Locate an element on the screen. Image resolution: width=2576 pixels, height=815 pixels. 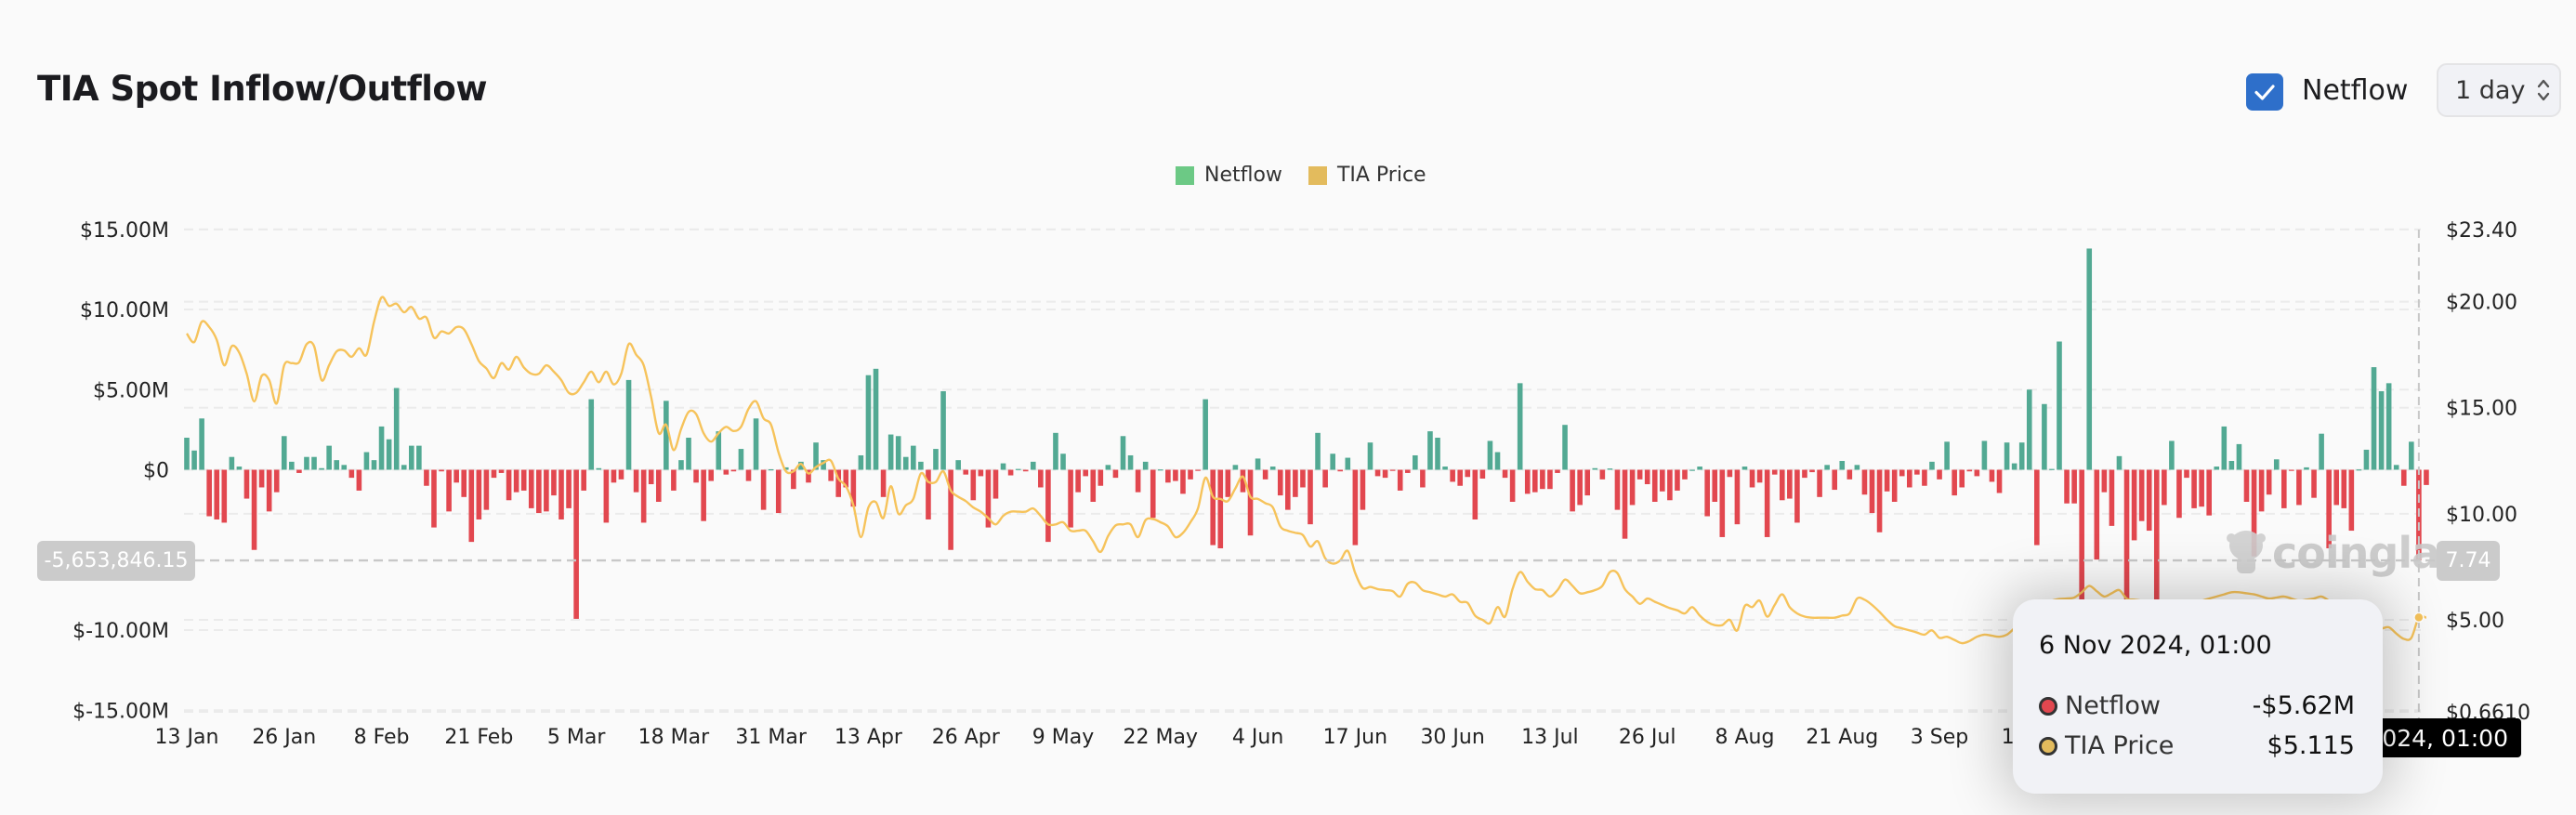
tooltip-date: 6 Nov 2024, 01:00 is located at coordinates (2155, 645).